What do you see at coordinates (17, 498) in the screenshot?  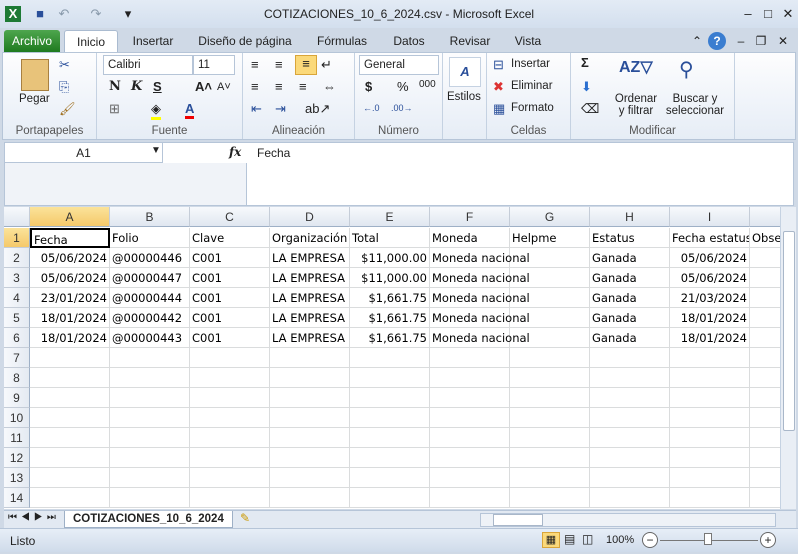 I see `row-header: 14` at bounding box center [17, 498].